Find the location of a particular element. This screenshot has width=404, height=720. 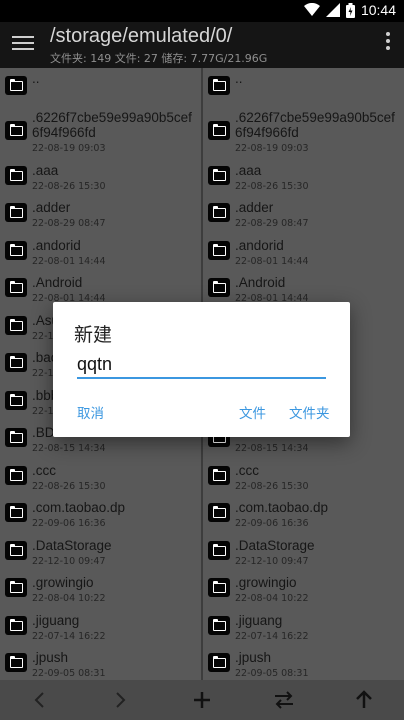

battery-icon is located at coordinates (350, 10).